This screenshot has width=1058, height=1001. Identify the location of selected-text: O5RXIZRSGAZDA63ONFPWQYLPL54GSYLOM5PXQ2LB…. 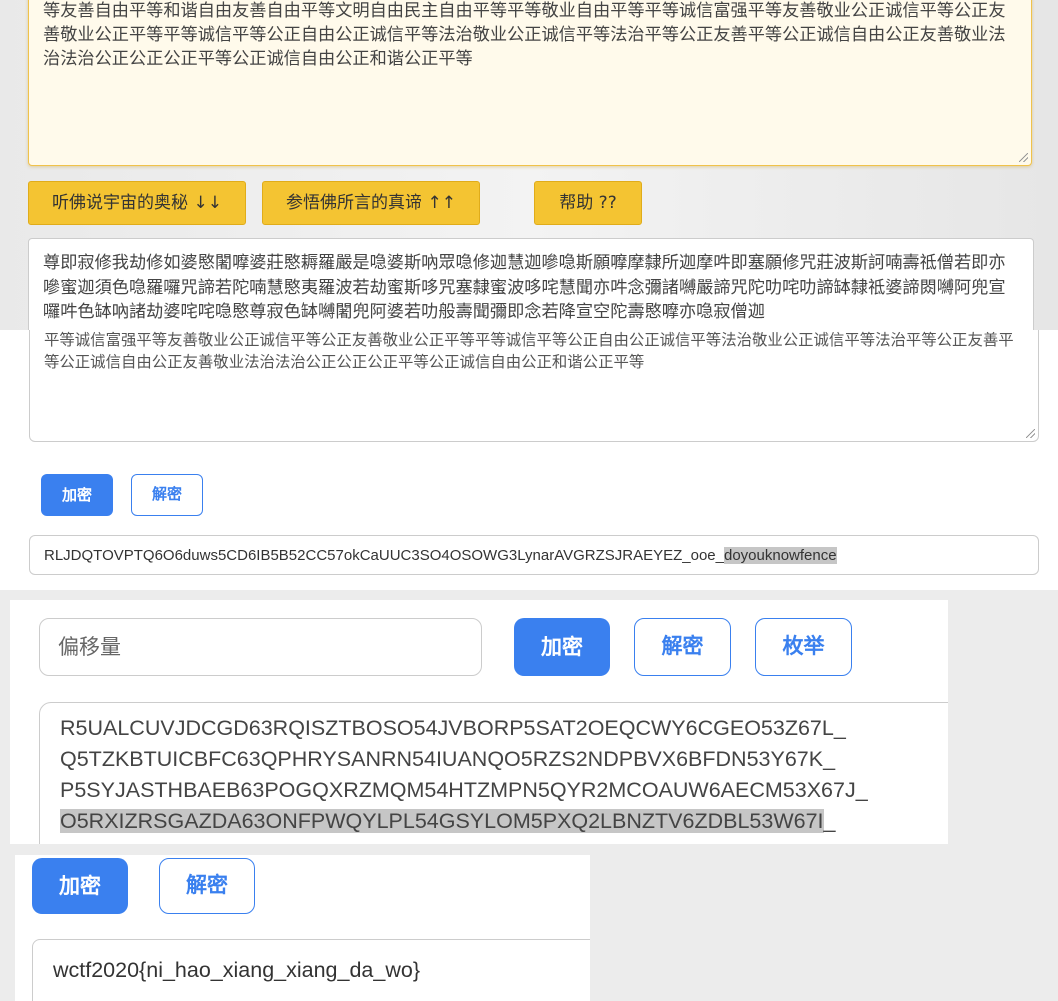
(442, 821).